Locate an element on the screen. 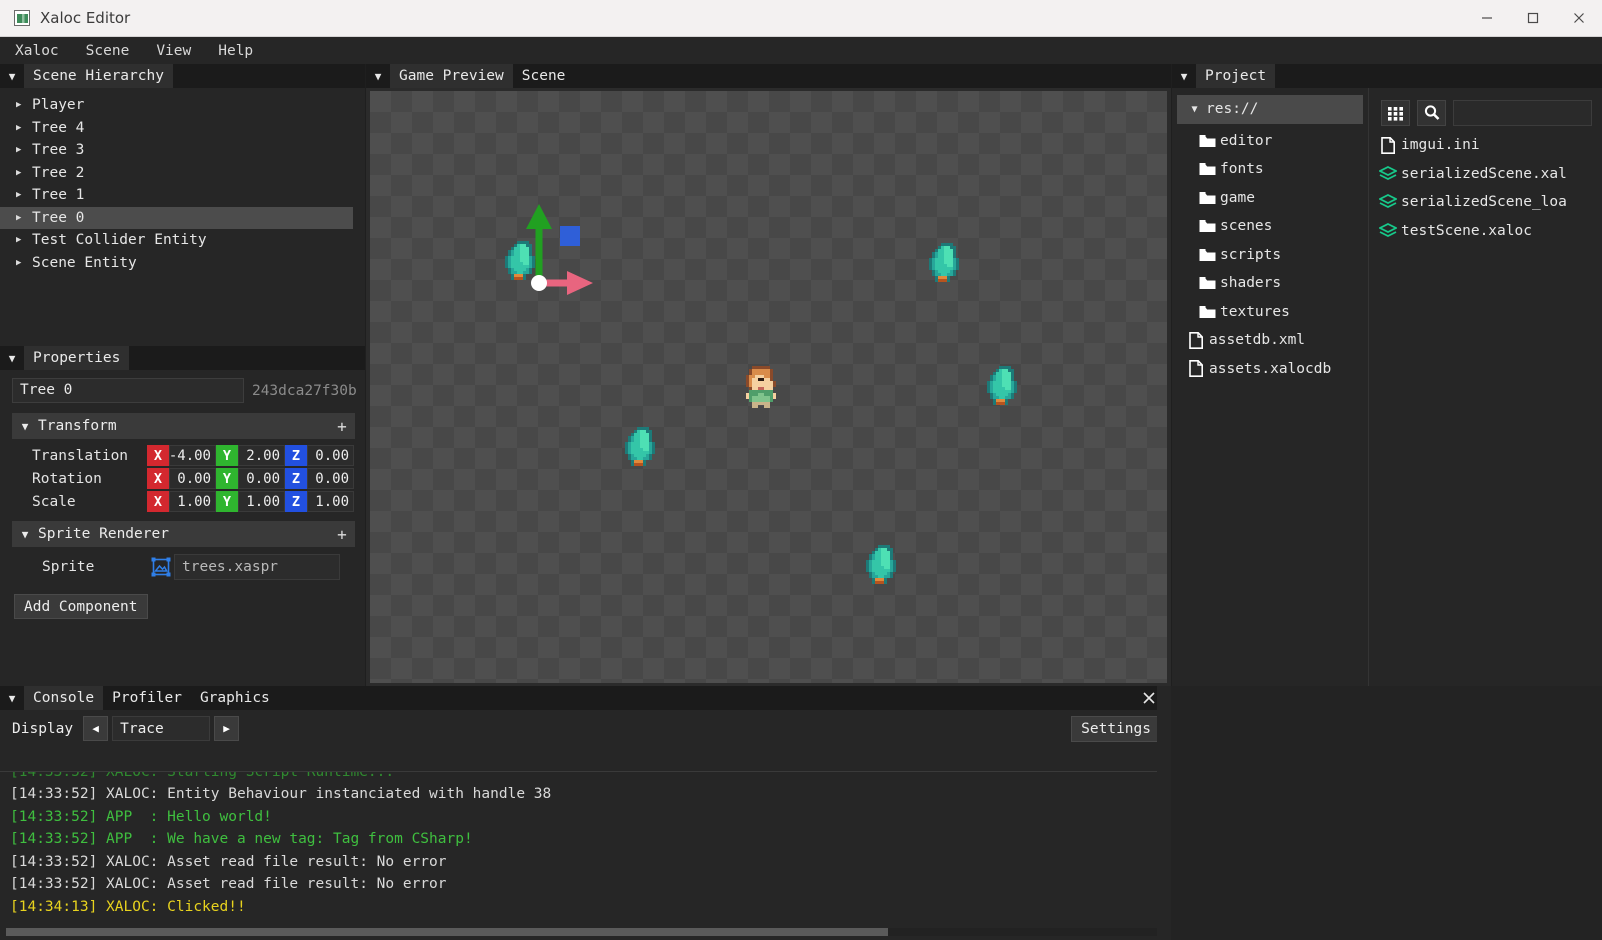 Image resolution: width=1602 pixels, height=940 pixels. tab-project: Project is located at coordinates (1236, 76).